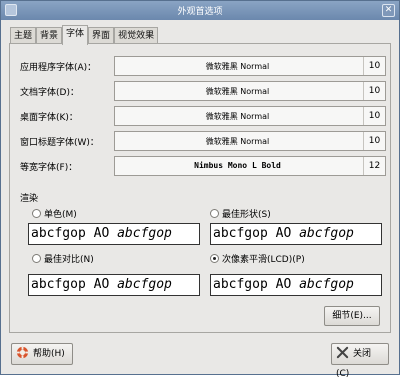 The height and width of the screenshot is (384, 400). What do you see at coordinates (69, 260) in the screenshot?
I see `radio-best-contrast-label: 最佳对比(N)` at bounding box center [69, 260].